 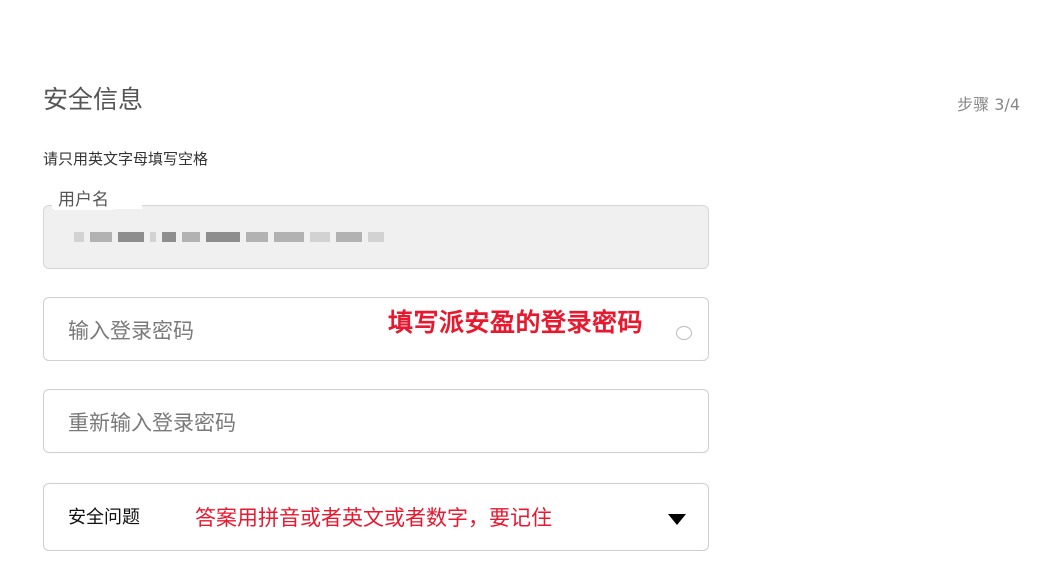 I want to click on username-blurred-value, so click(x=229, y=237).